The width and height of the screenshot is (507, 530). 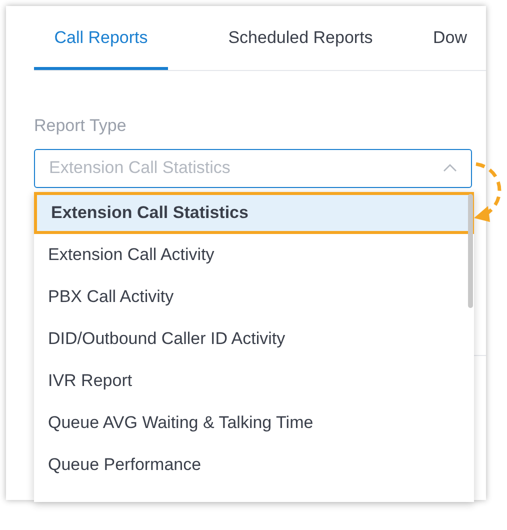 What do you see at coordinates (139, 168) in the screenshot?
I see `select-placeholder: Extension Call Statistics` at bounding box center [139, 168].